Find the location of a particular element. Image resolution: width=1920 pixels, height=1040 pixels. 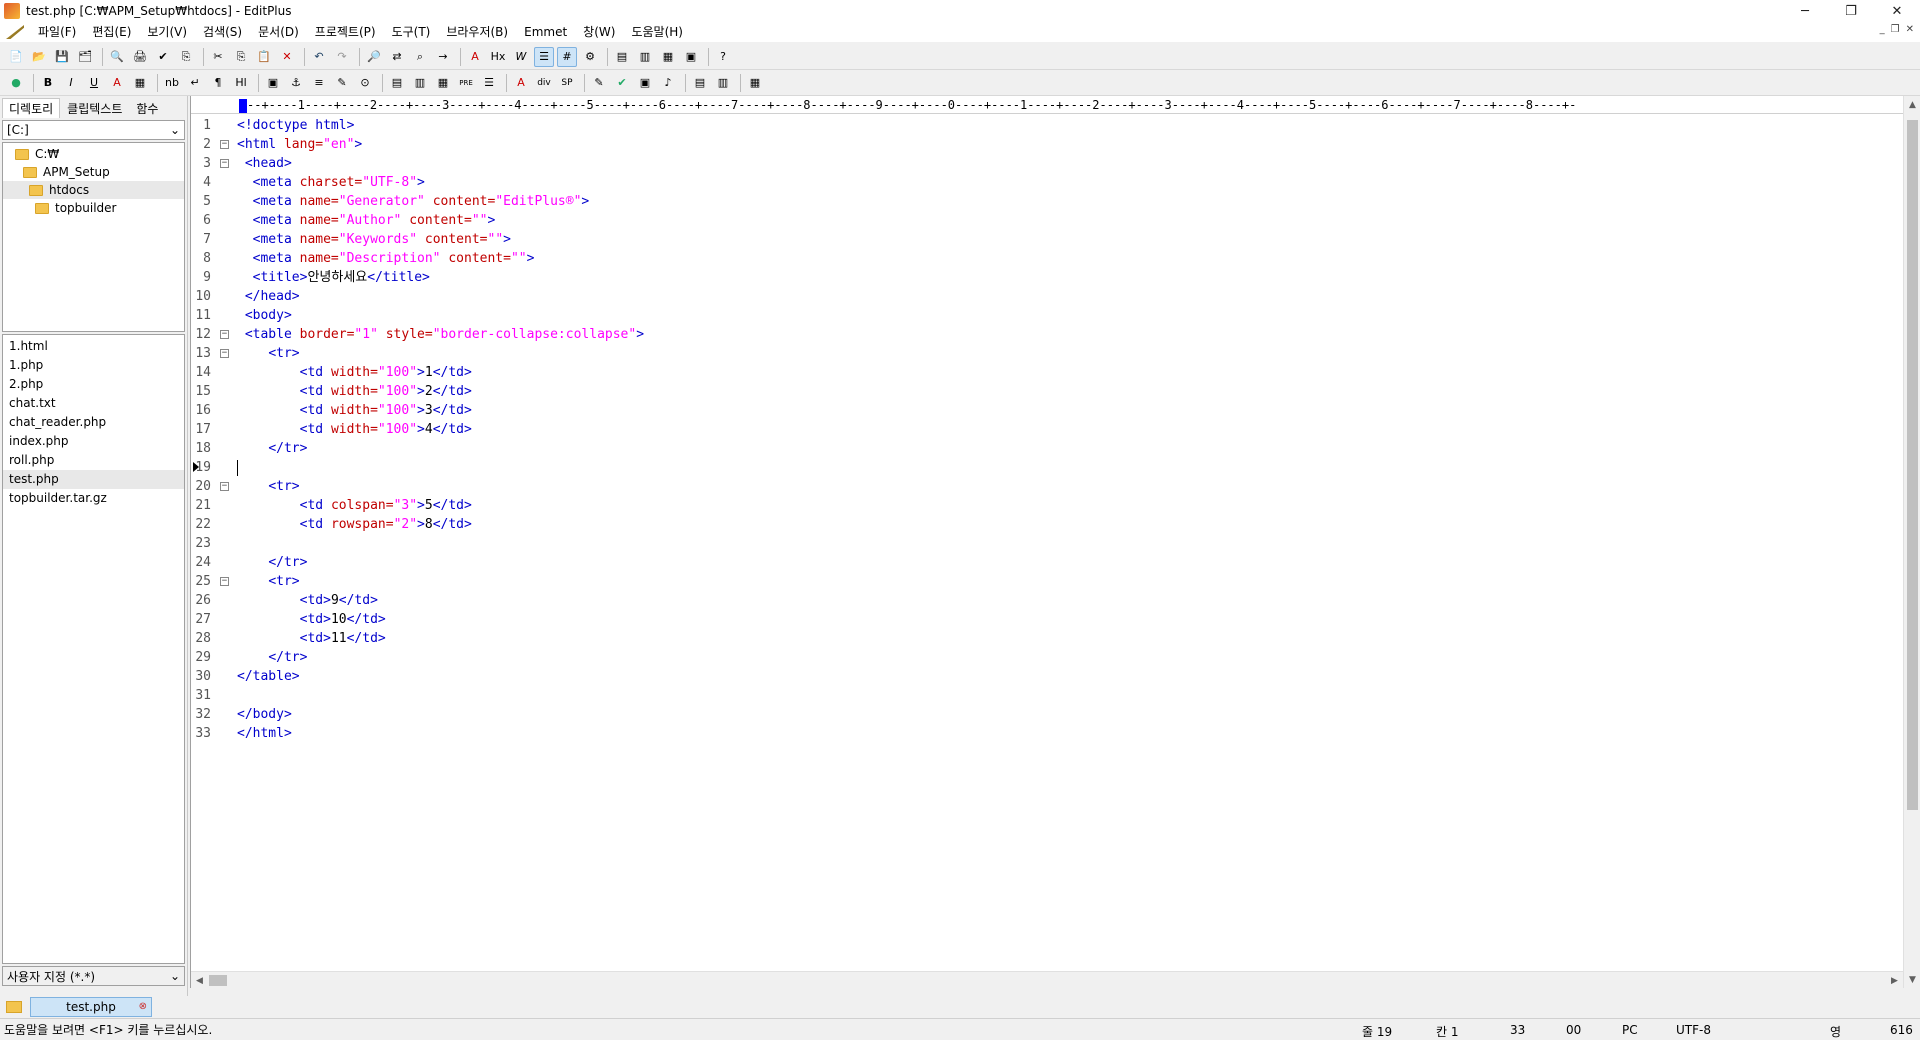

font-color-icon: A is located at coordinates (117, 83).